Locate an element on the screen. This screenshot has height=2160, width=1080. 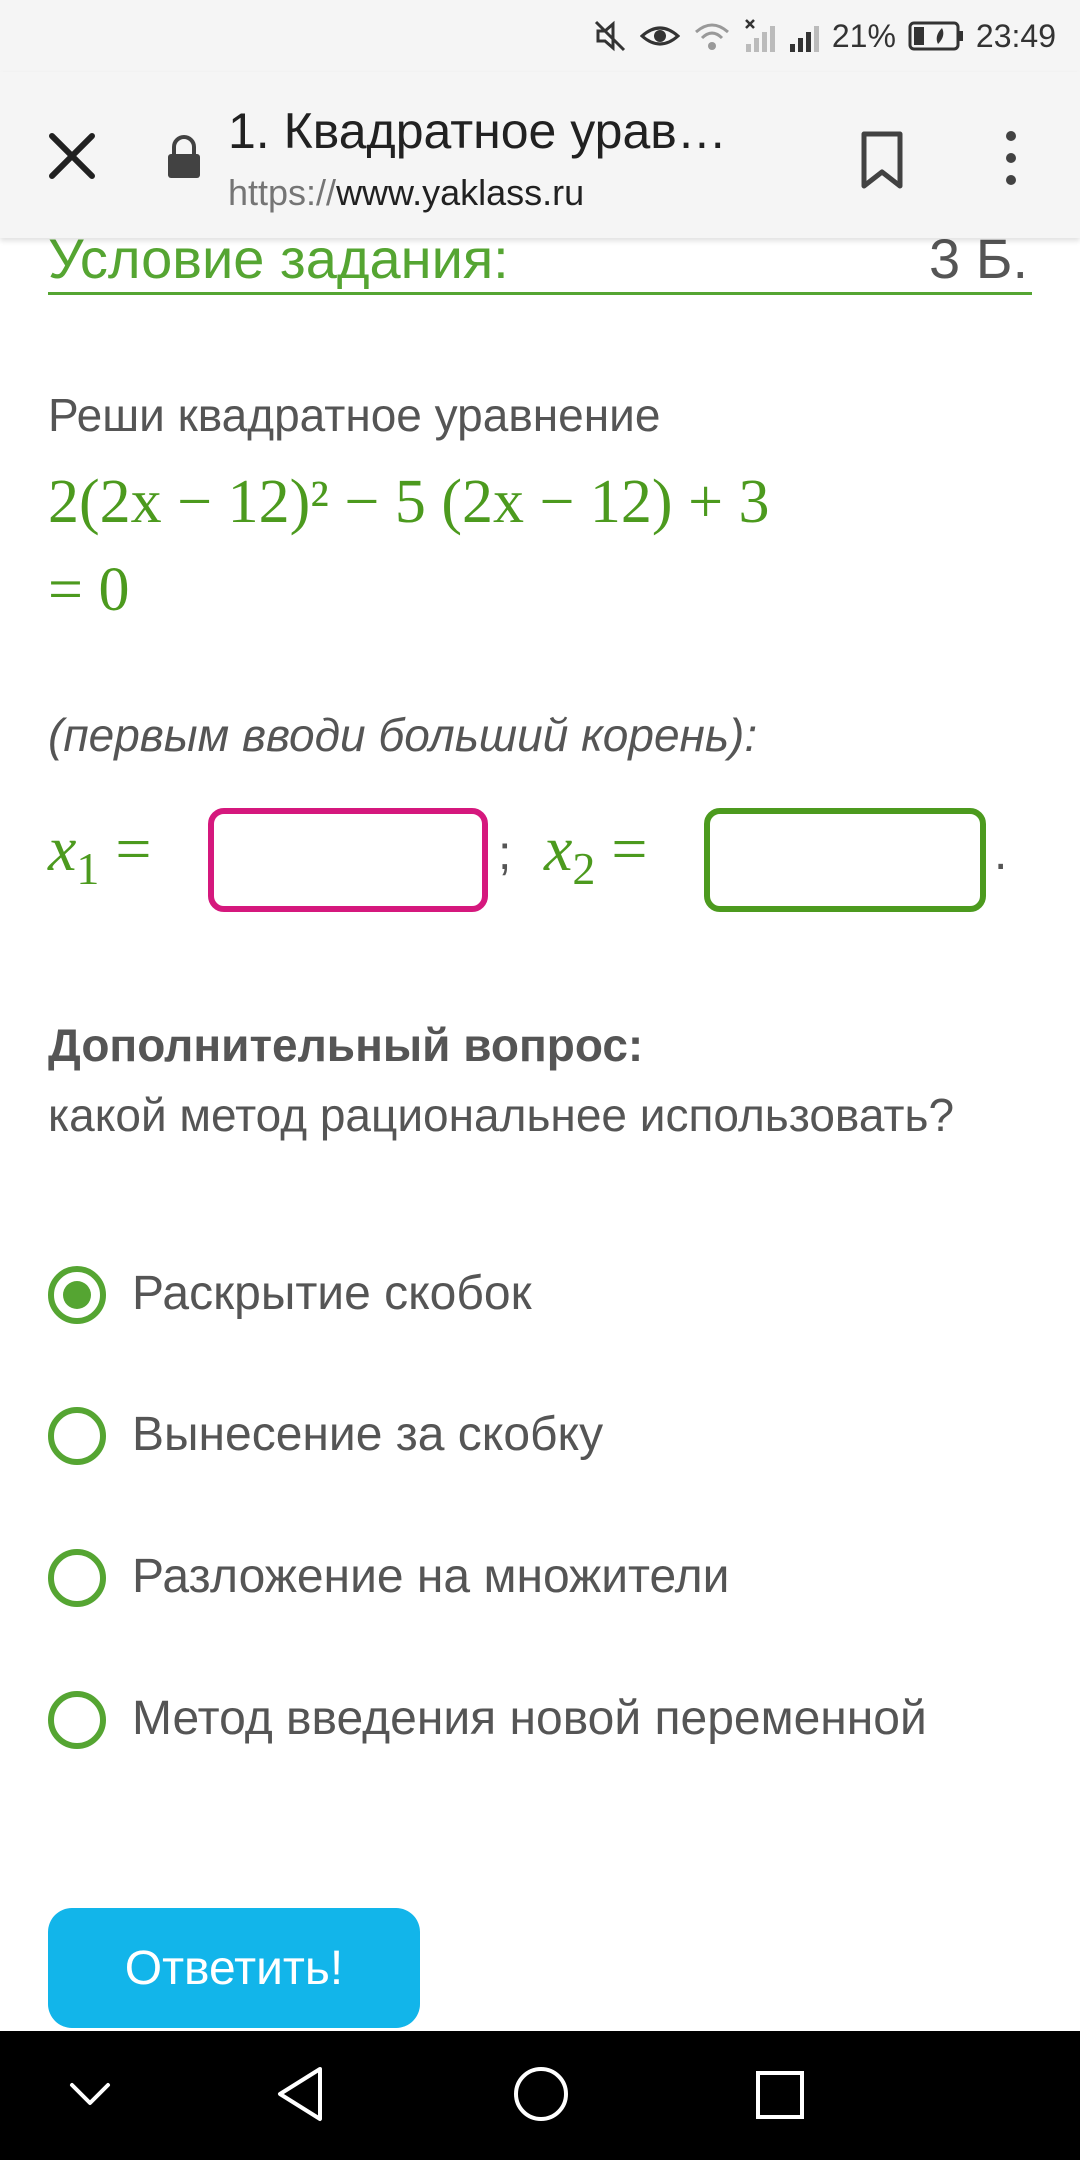
option-label: Разложение на множители is located at coordinates (430, 1576).